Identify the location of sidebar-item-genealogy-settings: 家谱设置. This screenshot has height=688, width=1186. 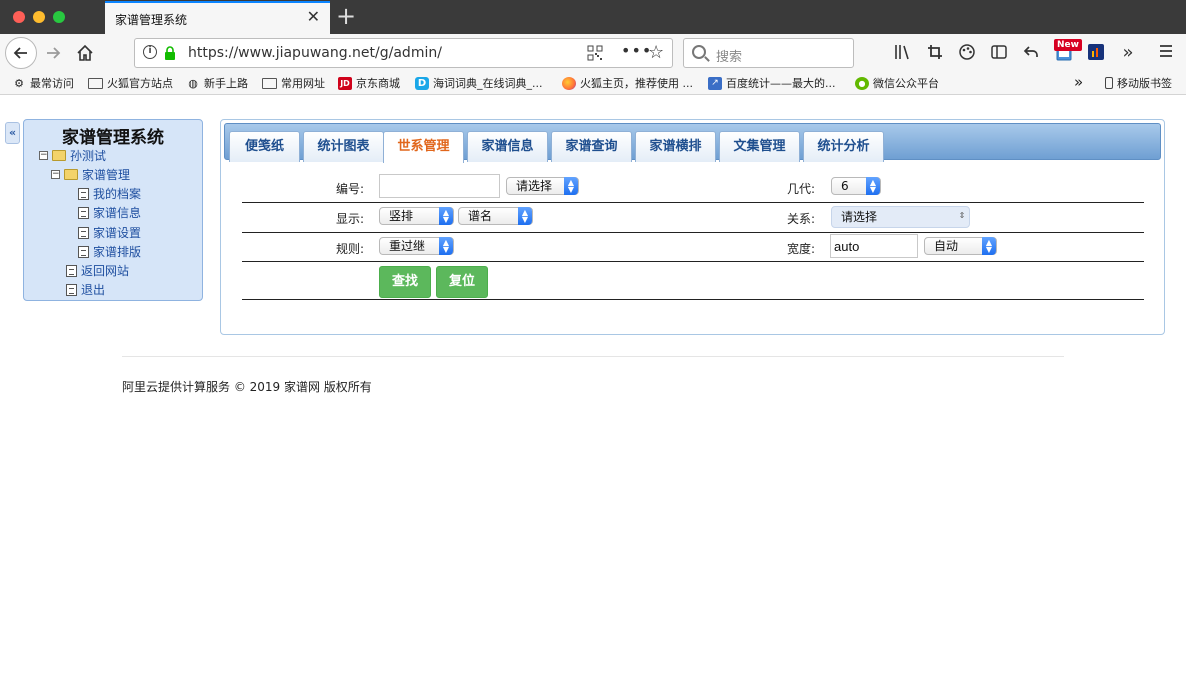
(109, 232).